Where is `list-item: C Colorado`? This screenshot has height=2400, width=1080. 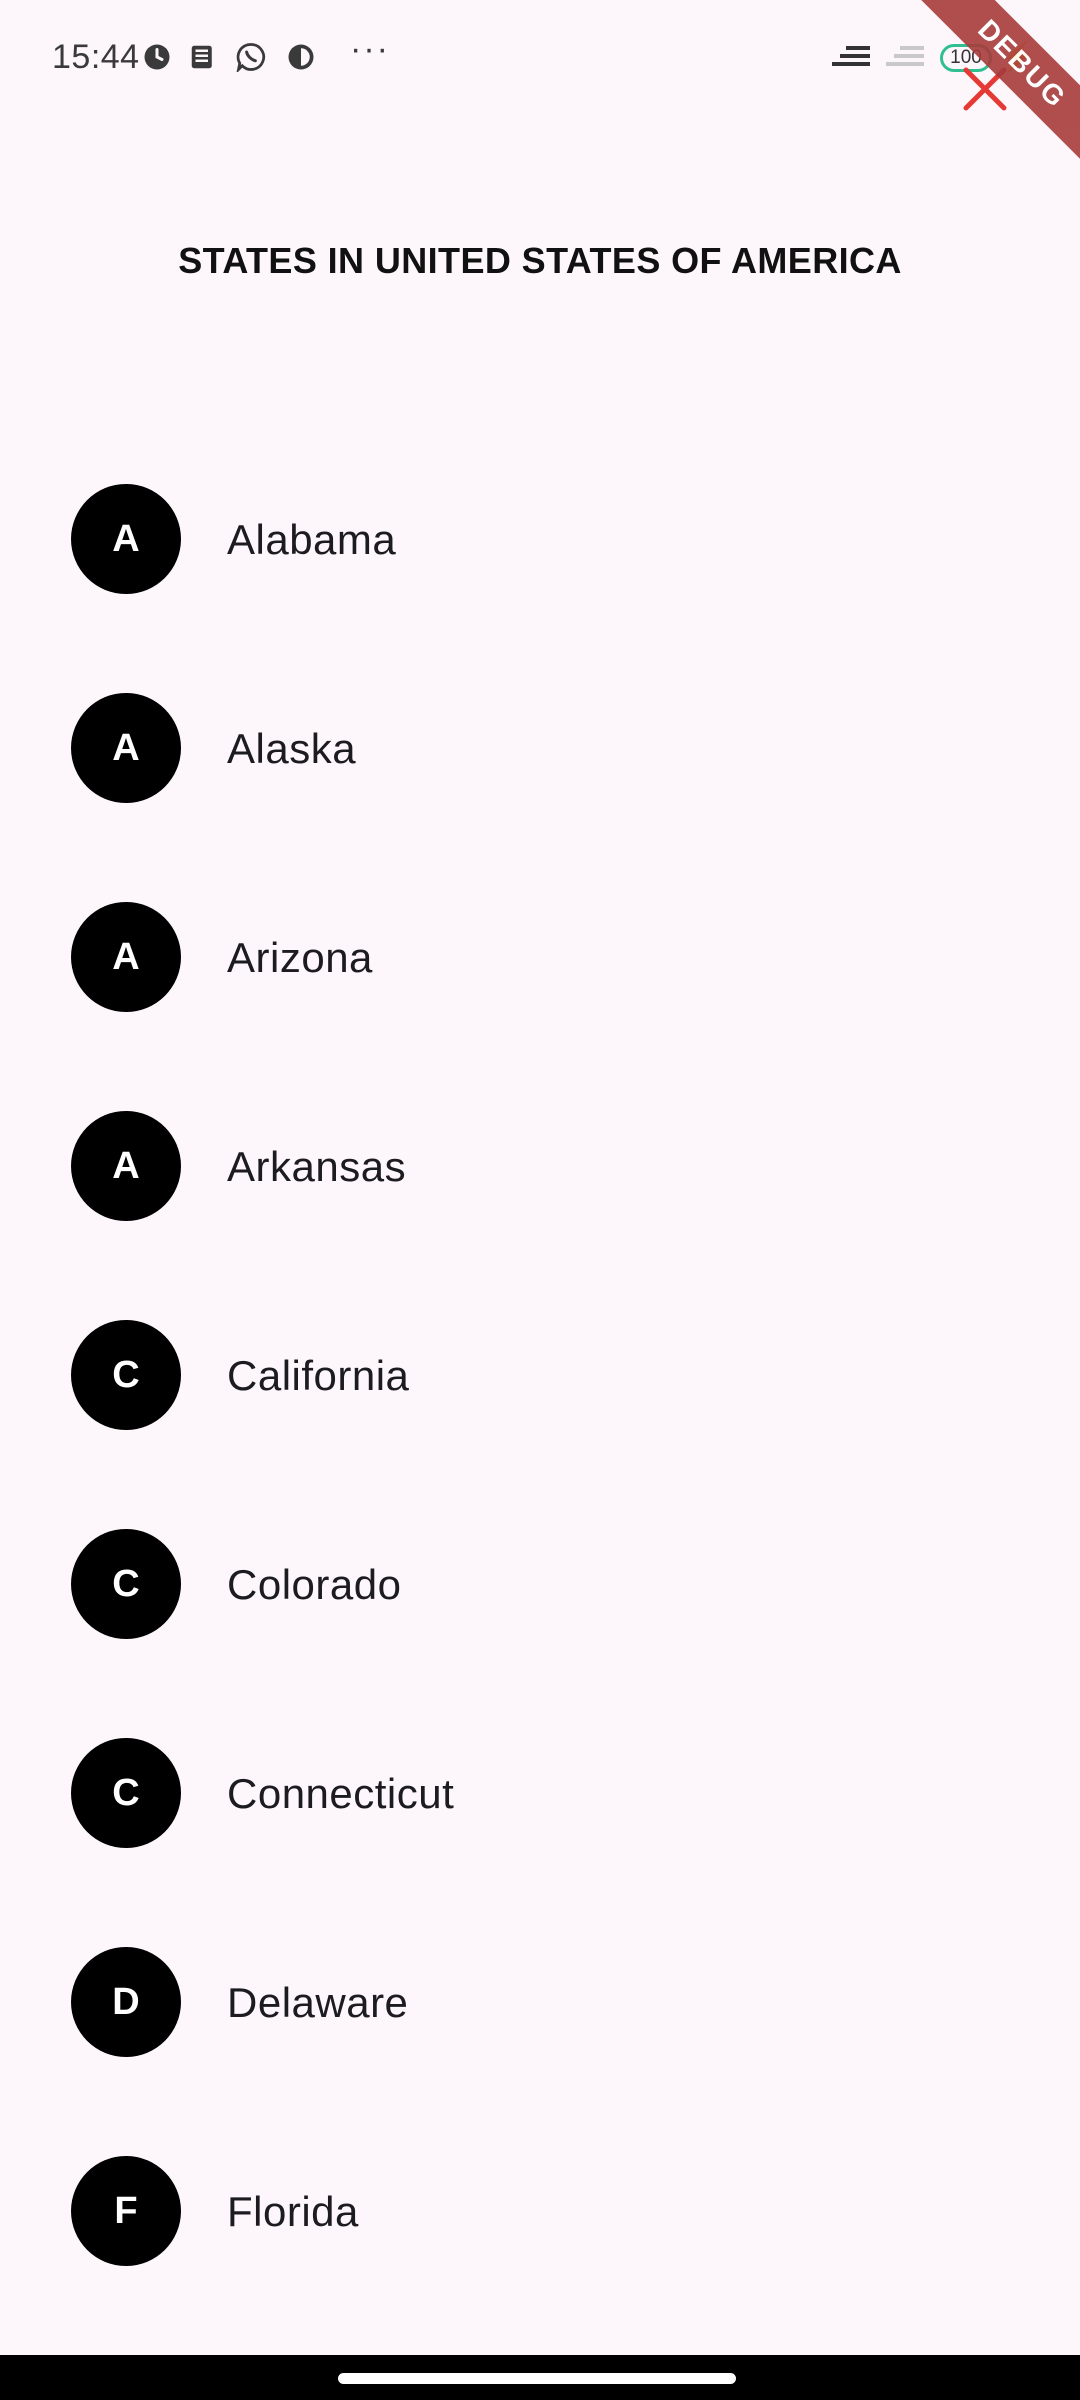 list-item: C Colorado is located at coordinates (540, 1581).